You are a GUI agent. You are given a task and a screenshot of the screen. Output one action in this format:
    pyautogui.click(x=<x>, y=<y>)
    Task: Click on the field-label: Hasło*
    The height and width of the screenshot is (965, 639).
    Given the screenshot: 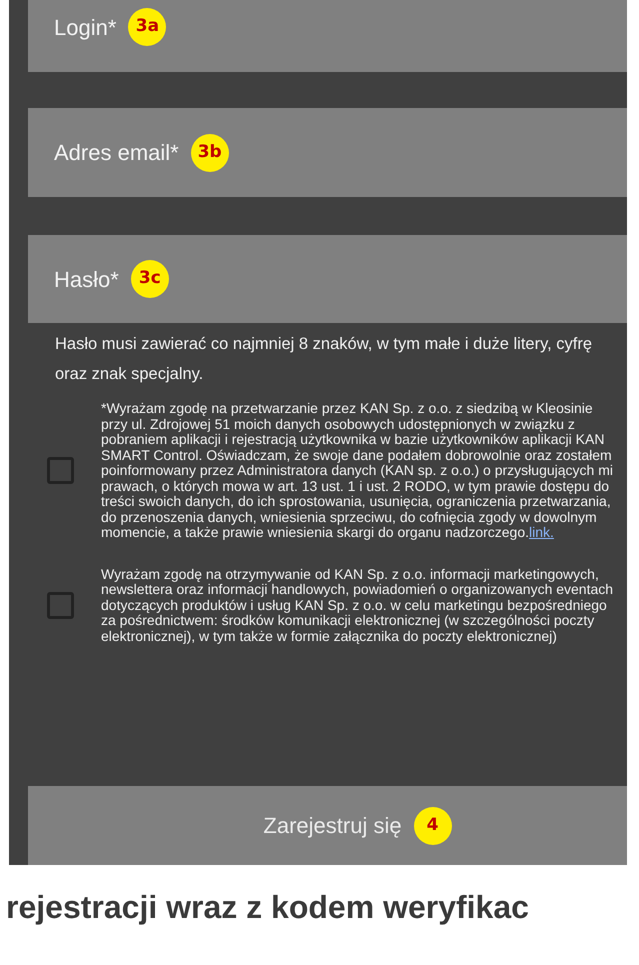 What is the action you would take?
    pyautogui.click(x=86, y=280)
    